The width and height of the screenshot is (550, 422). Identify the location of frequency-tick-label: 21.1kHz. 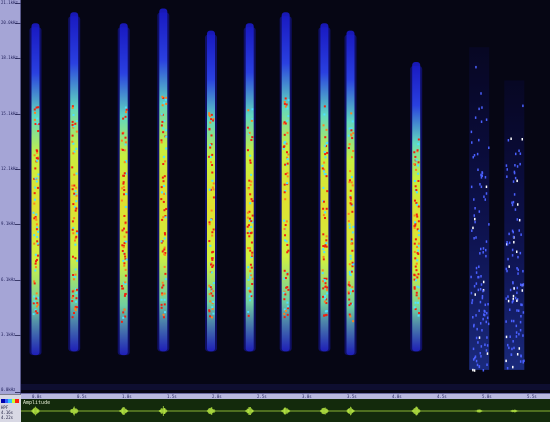
(9, 2).